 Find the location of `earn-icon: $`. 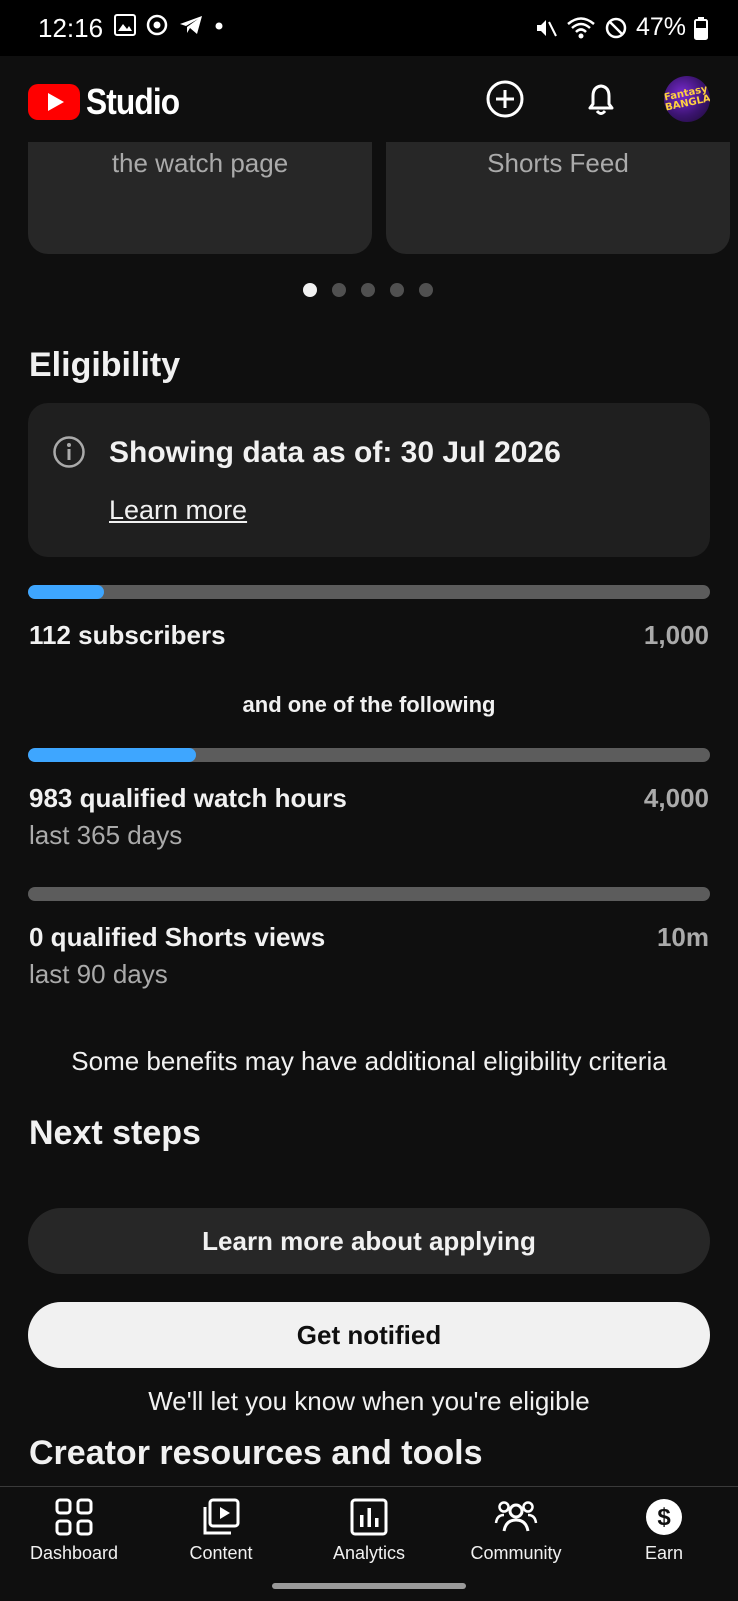

earn-icon: $ is located at coordinates (664, 1517).